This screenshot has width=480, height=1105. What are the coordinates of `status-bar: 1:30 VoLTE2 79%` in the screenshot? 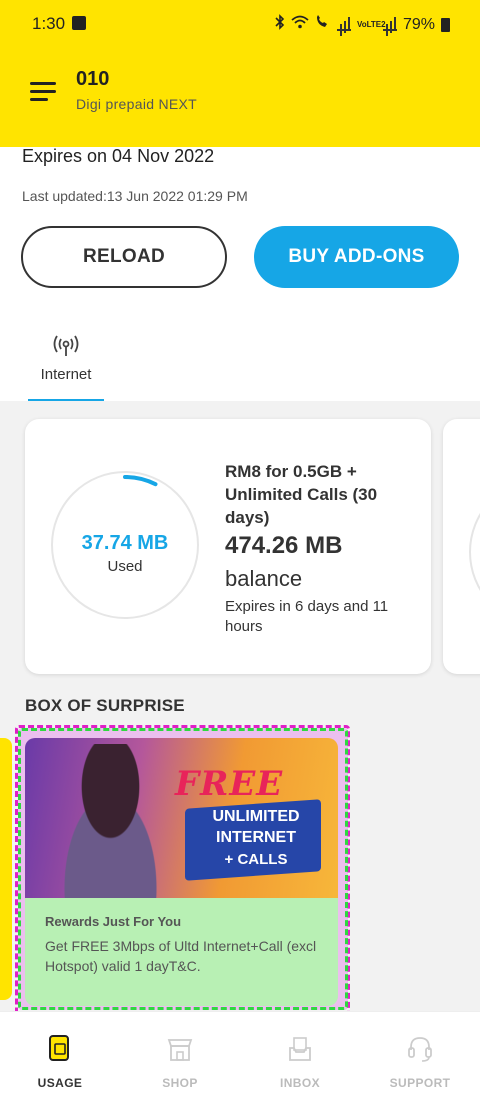 It's located at (240, 24).